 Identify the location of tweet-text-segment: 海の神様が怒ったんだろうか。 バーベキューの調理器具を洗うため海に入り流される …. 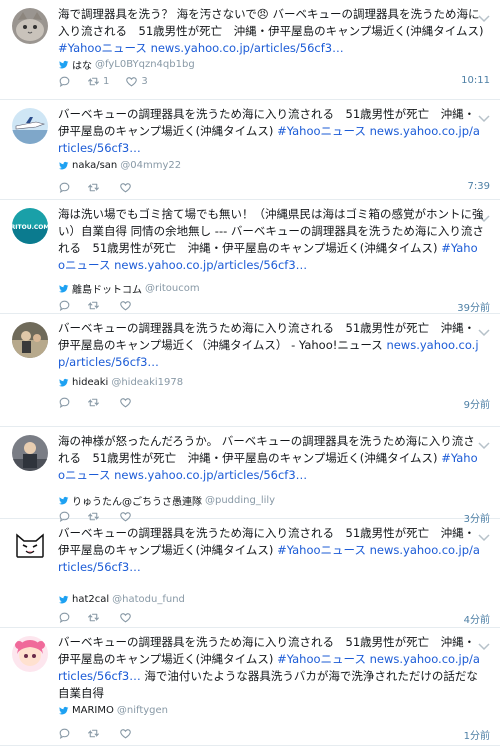
(266, 449).